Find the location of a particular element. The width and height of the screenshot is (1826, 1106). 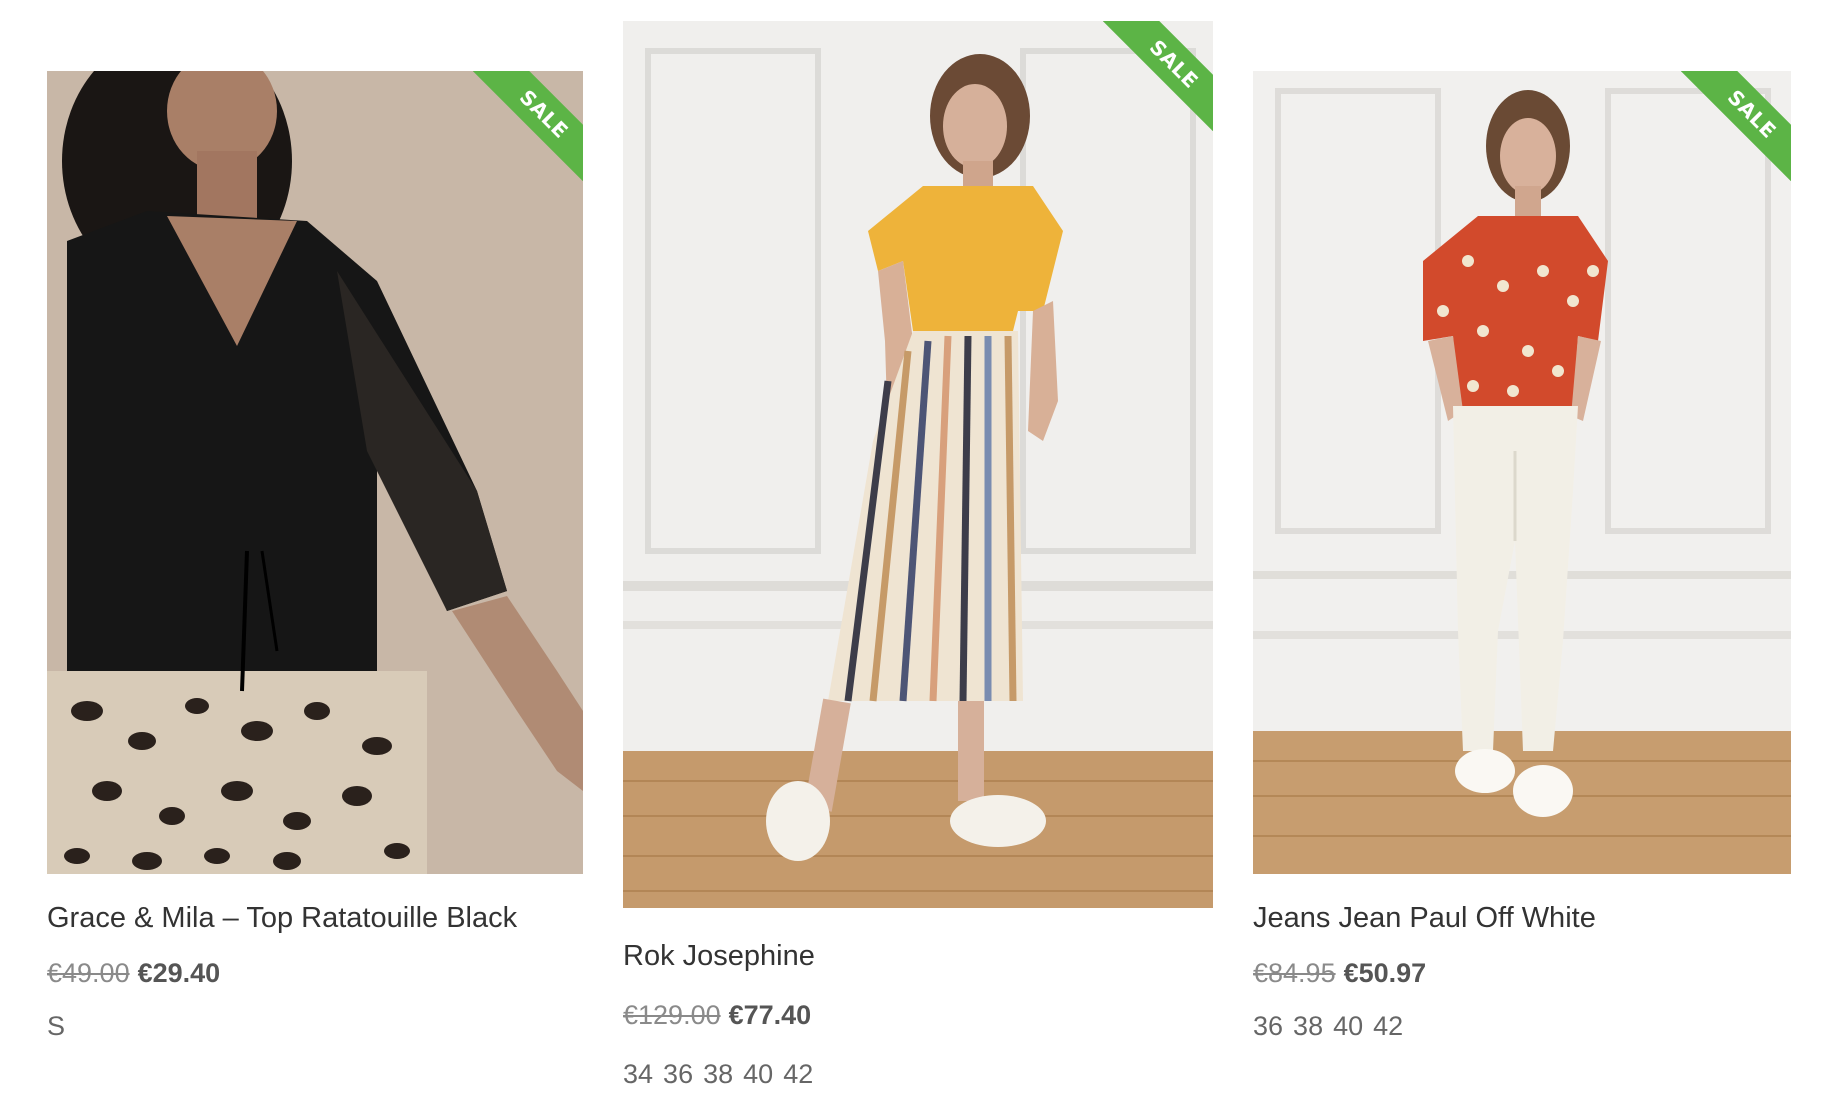

old-price: €84.95 is located at coordinates (1294, 973).